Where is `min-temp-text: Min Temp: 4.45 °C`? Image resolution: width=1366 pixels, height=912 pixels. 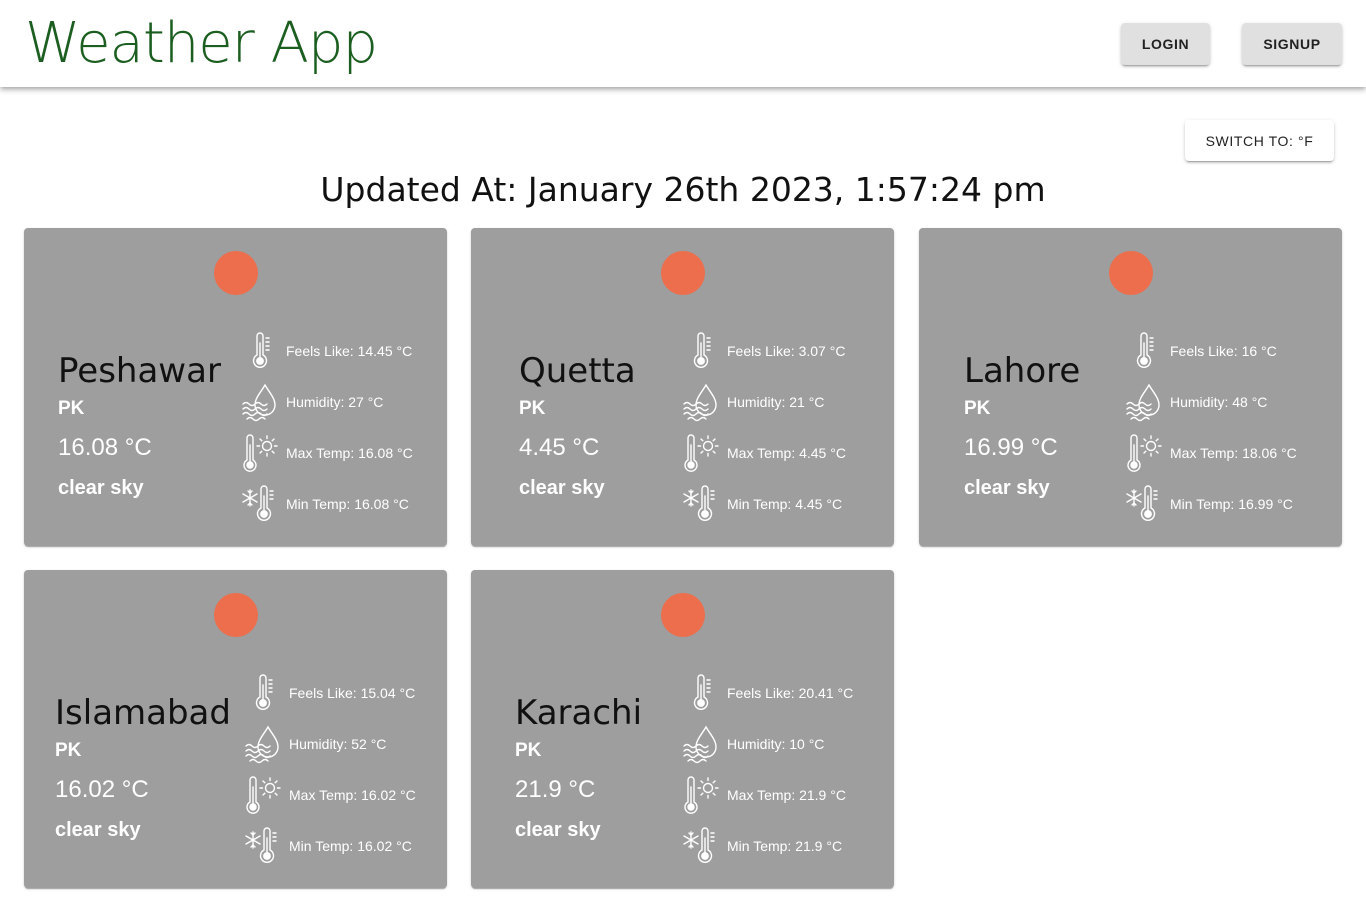
min-temp-text: Min Temp: 4.45 °C is located at coordinates (785, 504).